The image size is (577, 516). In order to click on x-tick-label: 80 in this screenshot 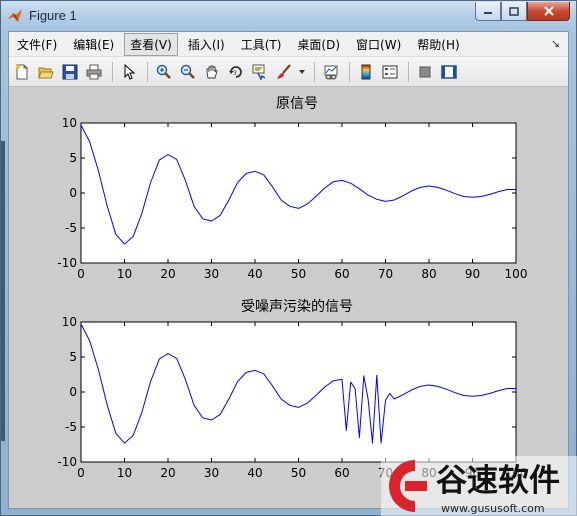, I will do `click(428, 274)`.